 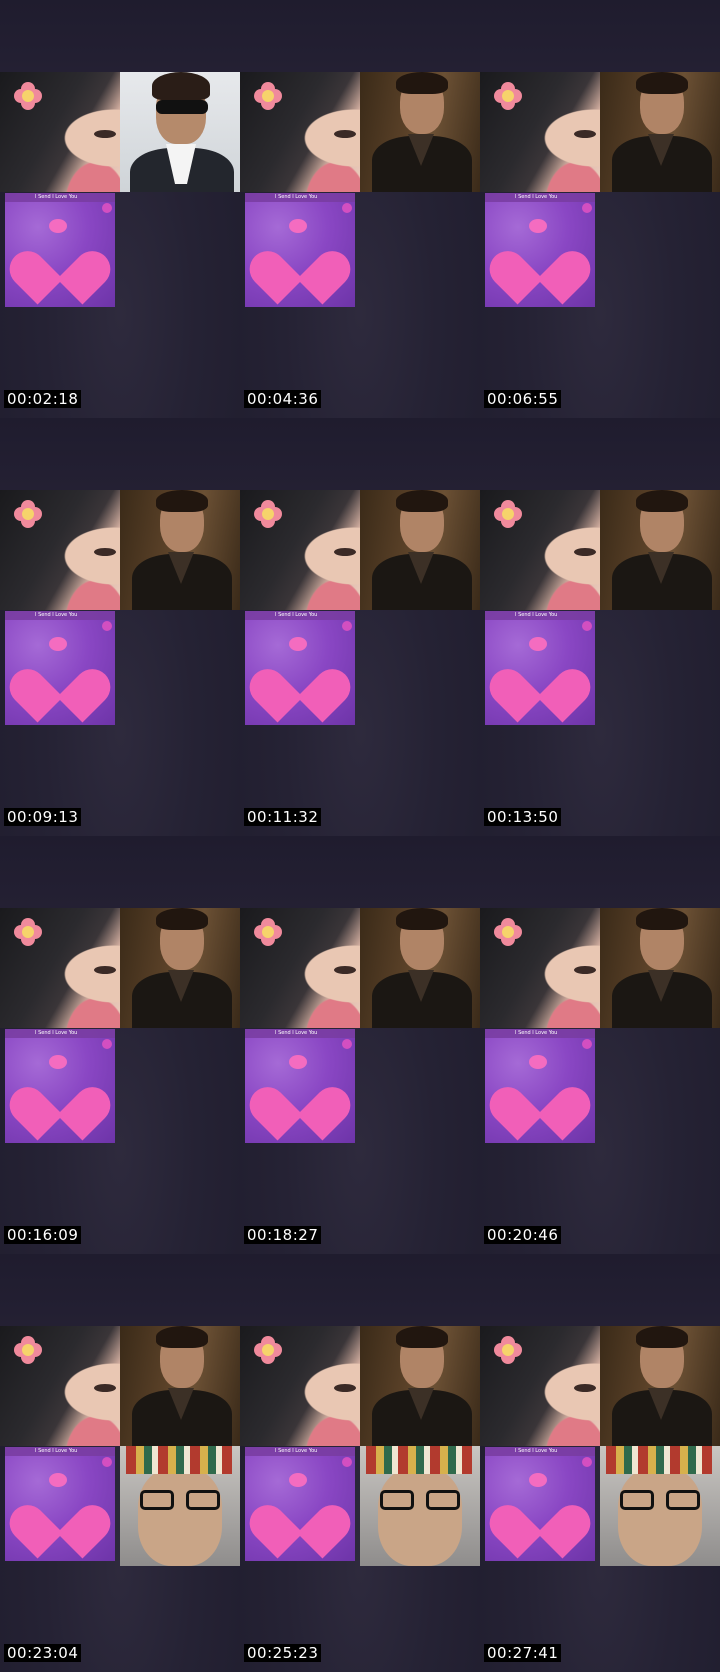 I want to click on frame-timestamp: 00:25:23, so click(x=283, y=1653).